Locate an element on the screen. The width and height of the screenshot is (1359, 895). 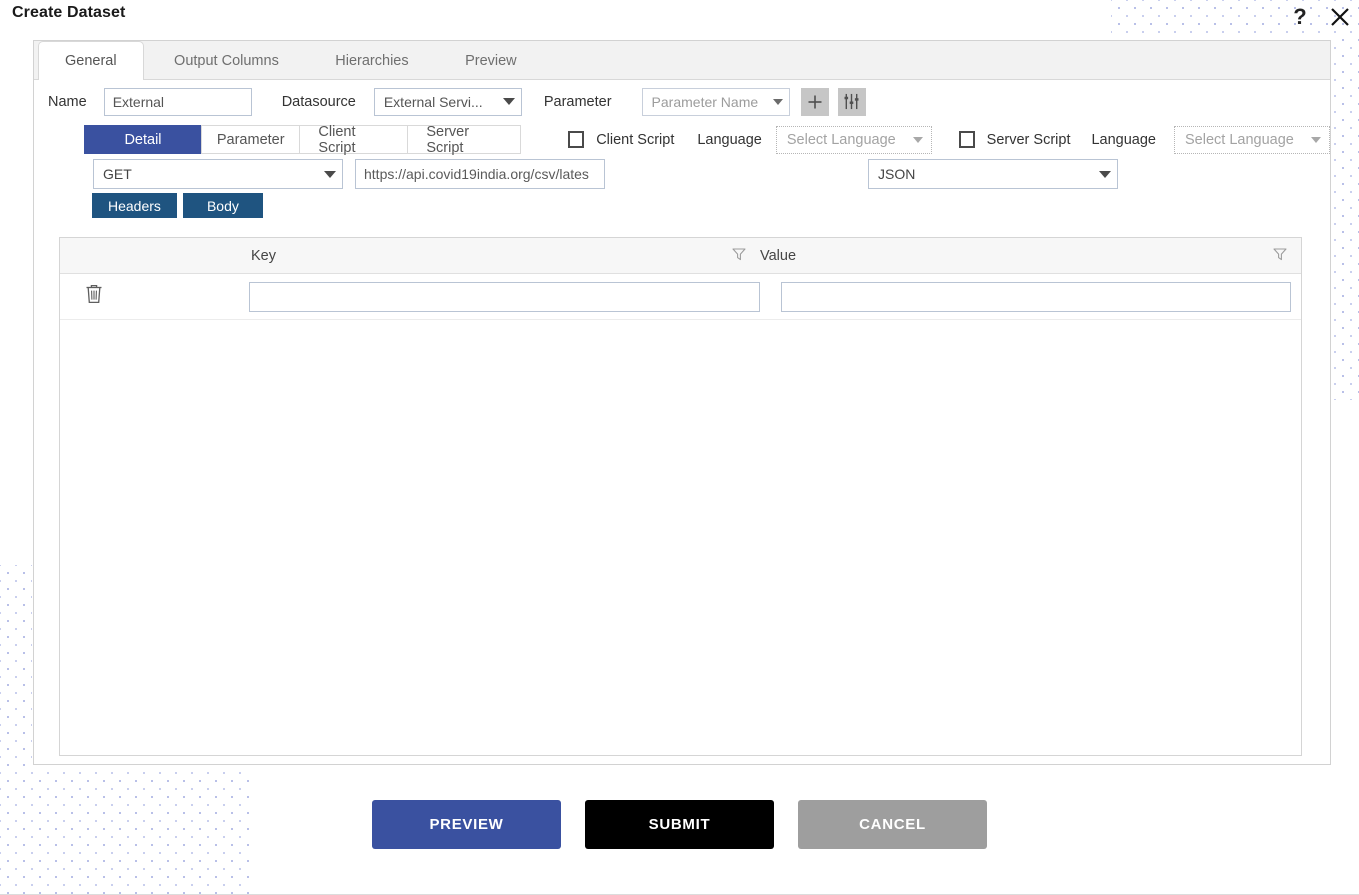
client-language-value: Select Language is located at coordinates (841, 139).